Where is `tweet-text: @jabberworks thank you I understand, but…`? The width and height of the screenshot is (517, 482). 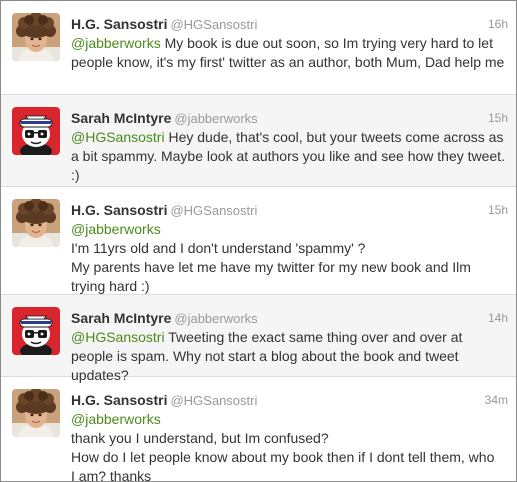
tweet-text: @jabberworks thank you I understand, but… is located at coordinates (289, 446).